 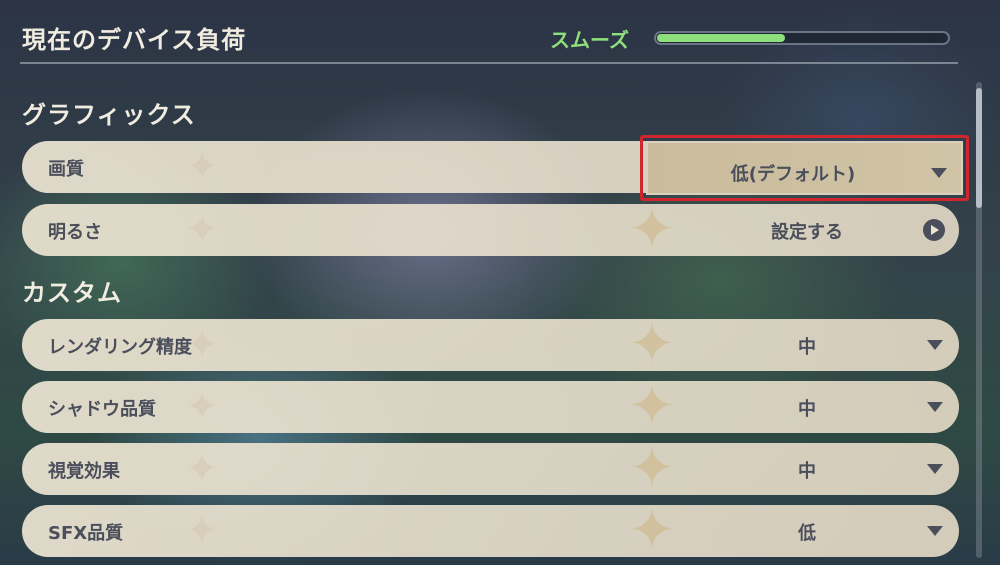 What do you see at coordinates (800, 532) in the screenshot?
I see `sfx-dropdown-value: 低` at bounding box center [800, 532].